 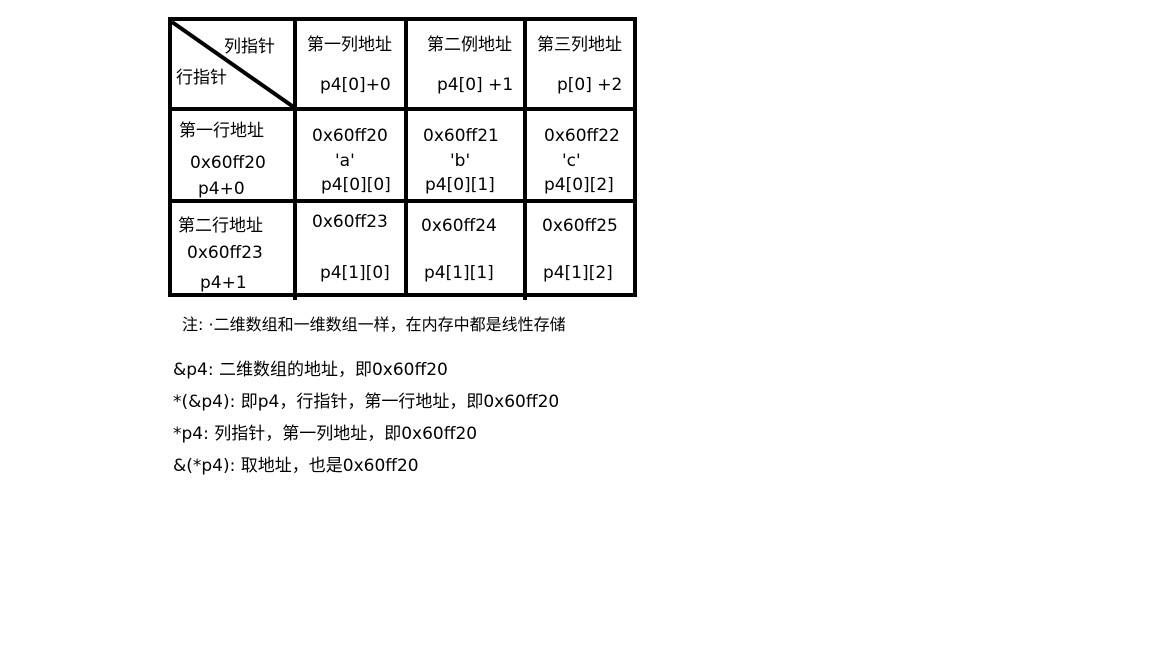 What do you see at coordinates (201, 78) in the screenshot?
I see `corner-row-label: 行指针` at bounding box center [201, 78].